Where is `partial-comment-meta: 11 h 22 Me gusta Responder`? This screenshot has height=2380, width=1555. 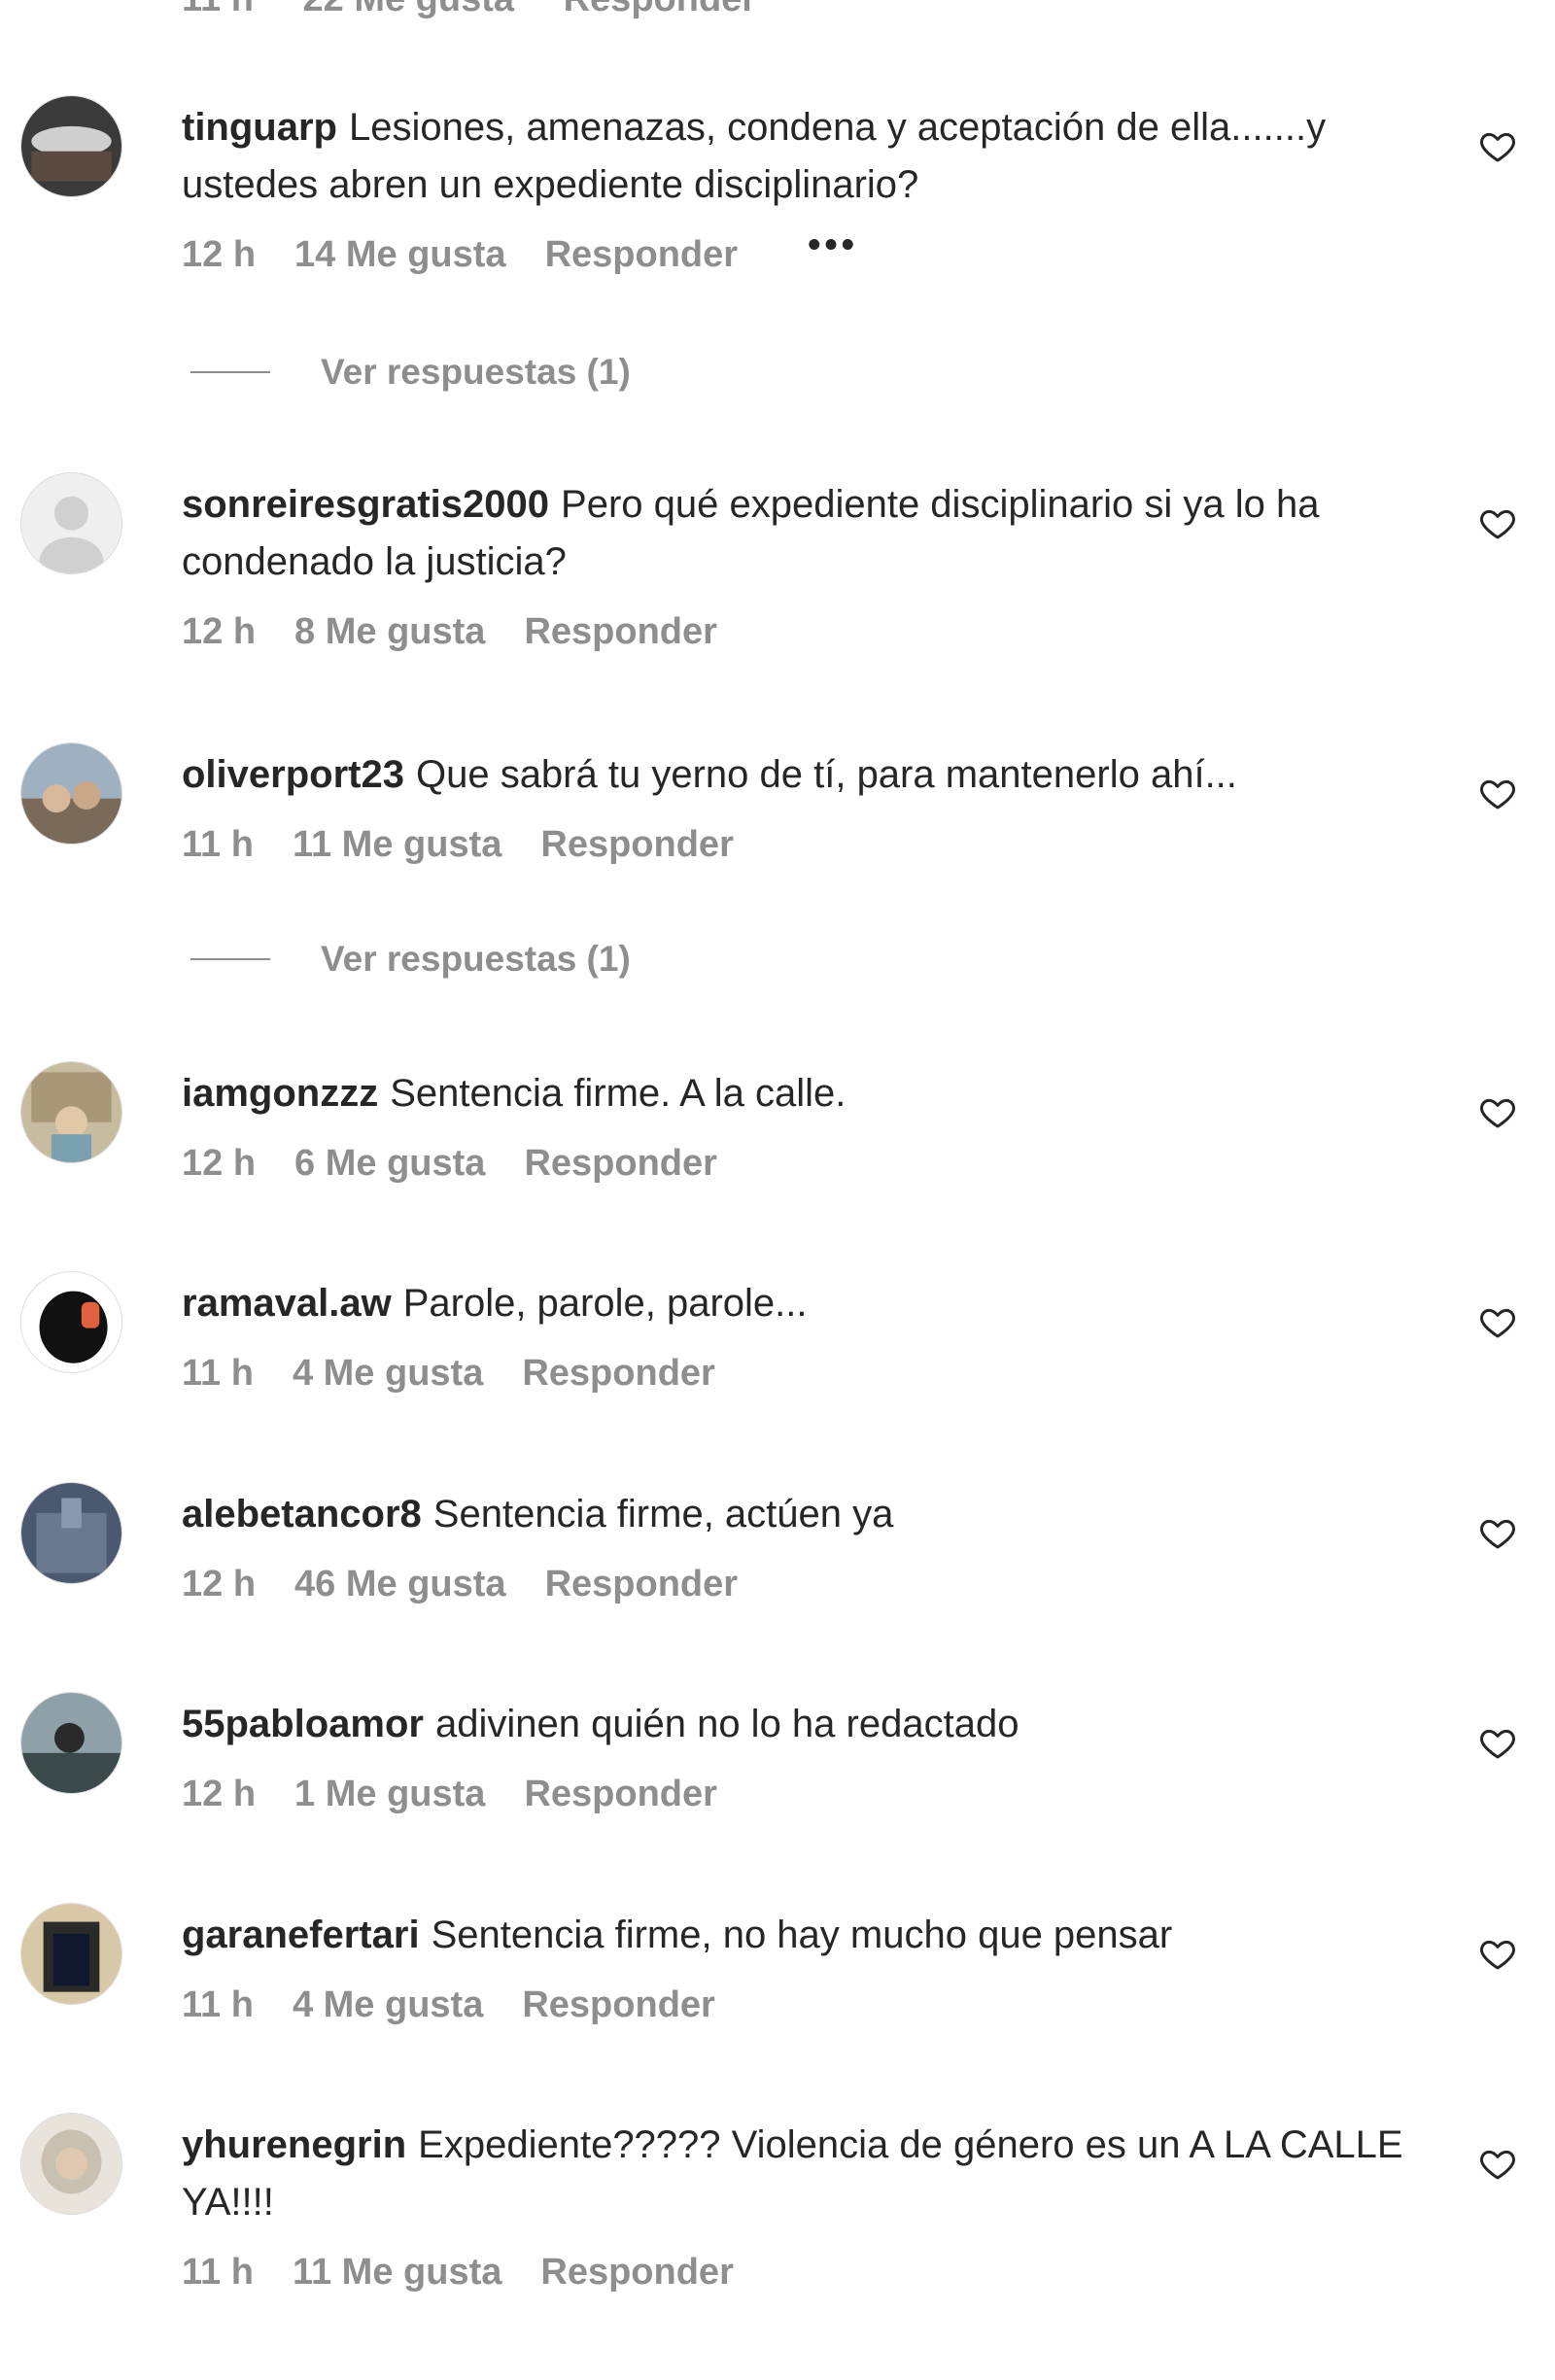 partial-comment-meta: 11 h 22 Me gusta Responder is located at coordinates (488, 10).